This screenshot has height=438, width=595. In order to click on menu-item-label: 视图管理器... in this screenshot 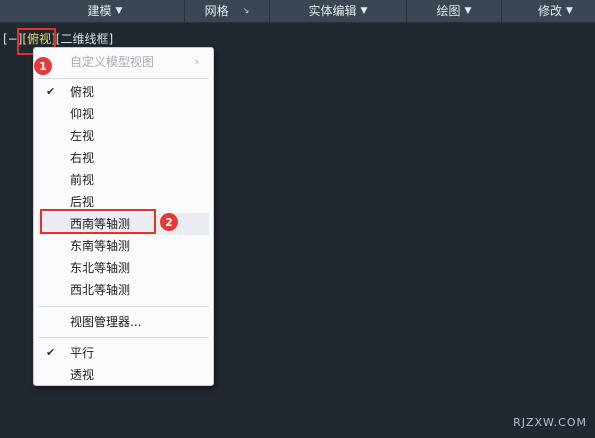, I will do `click(106, 322)`.